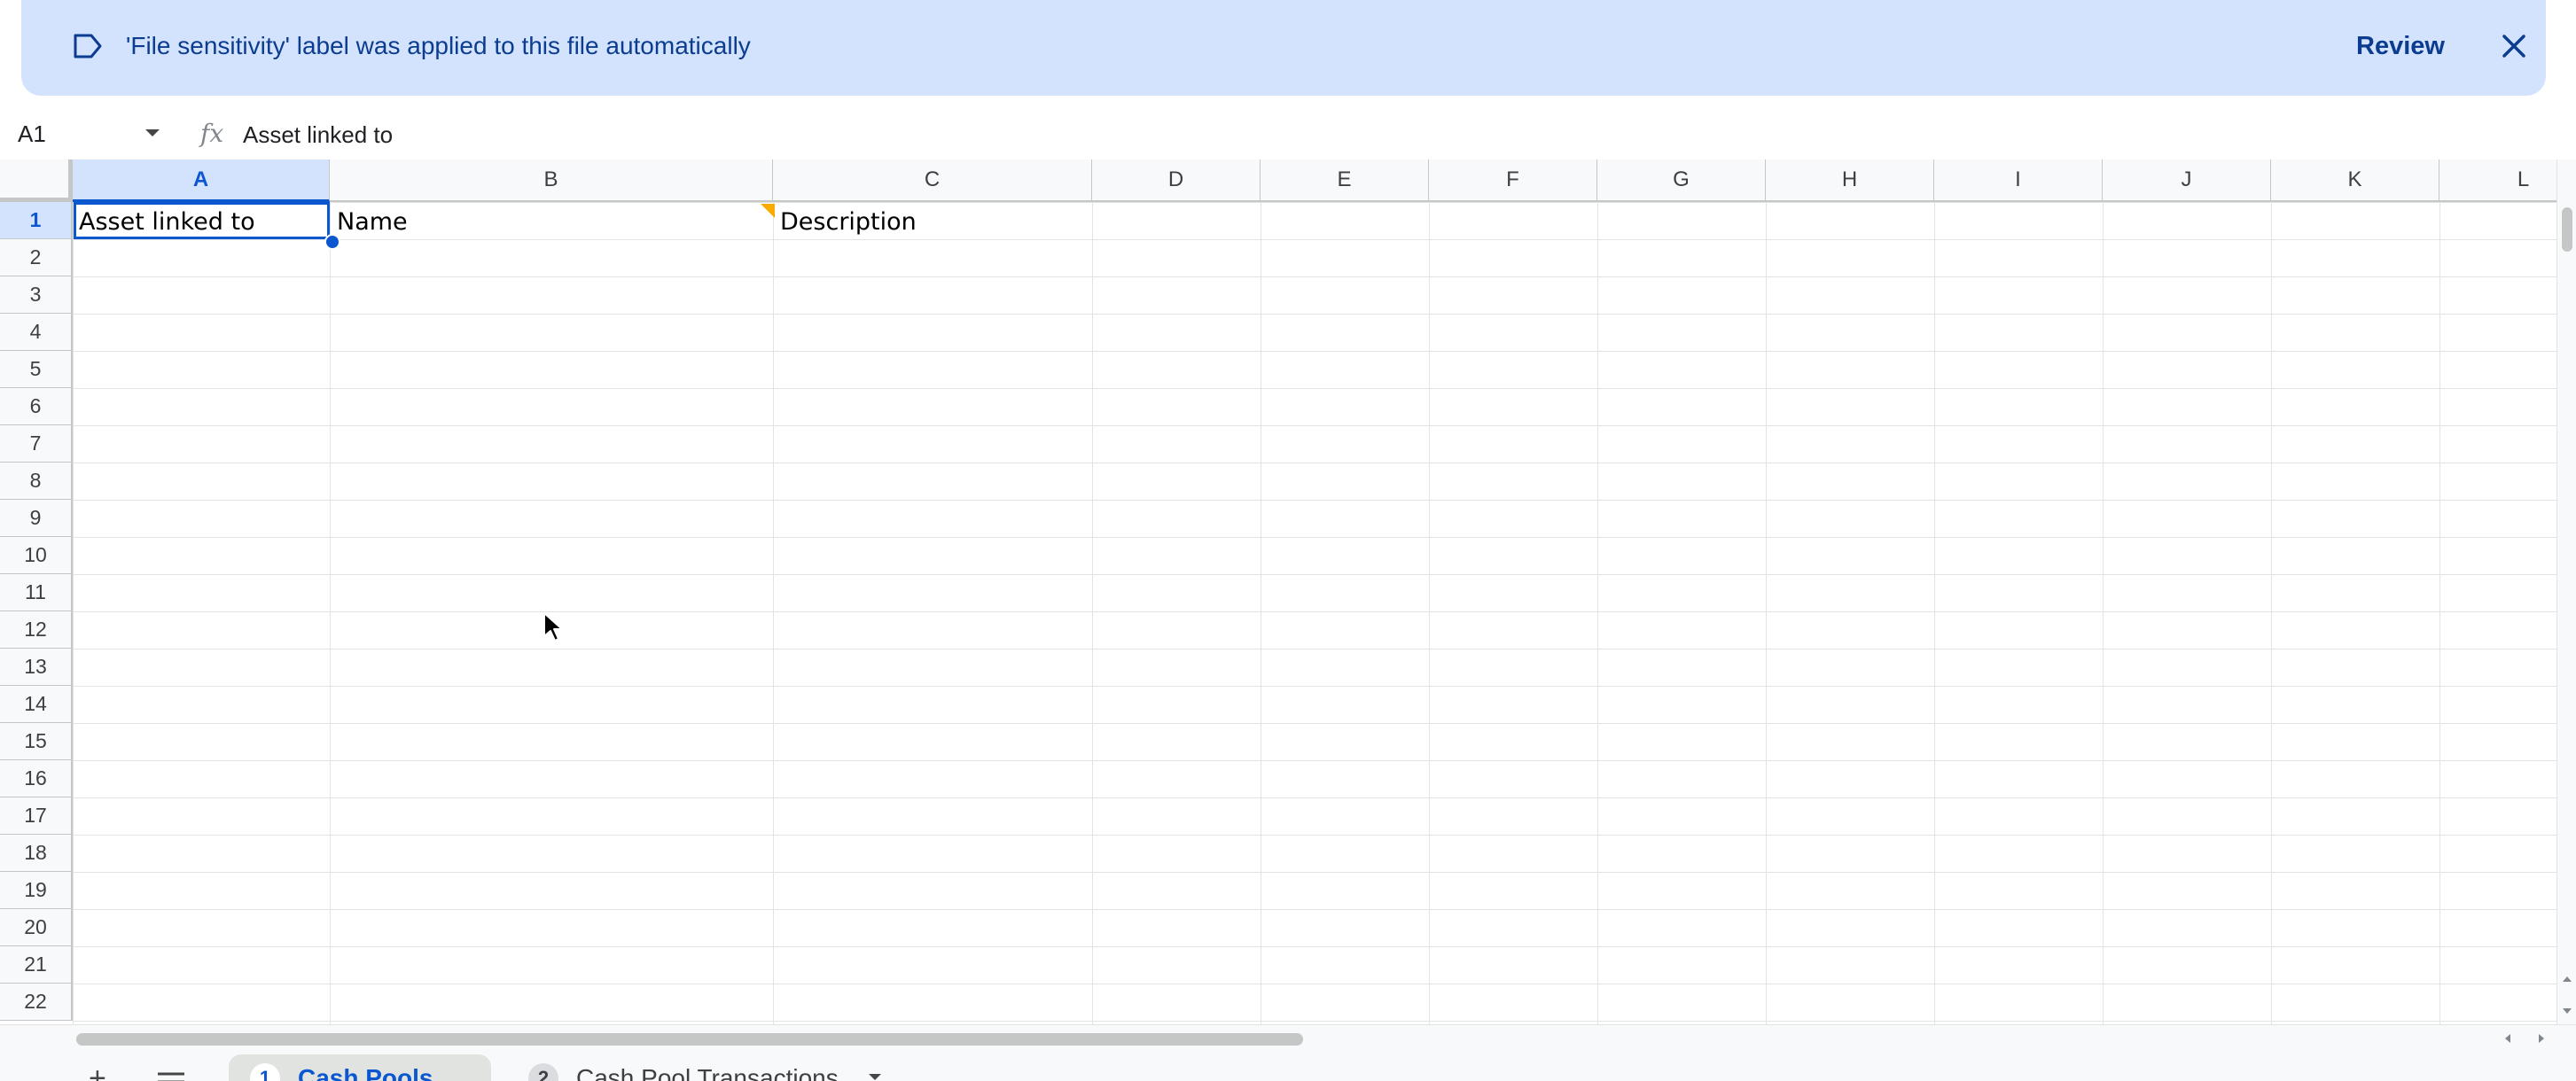 The image size is (2576, 1081). What do you see at coordinates (36, 816) in the screenshot?
I see `row-header-17: 17` at bounding box center [36, 816].